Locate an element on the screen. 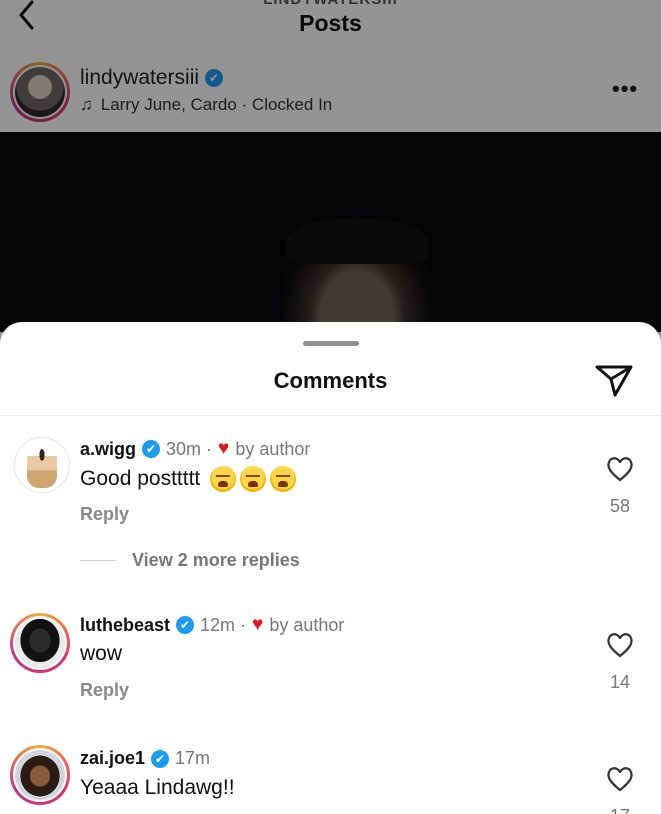 The image size is (661, 814). comment-meta: zai.joe1 ✔ 17m is located at coordinates (145, 758).